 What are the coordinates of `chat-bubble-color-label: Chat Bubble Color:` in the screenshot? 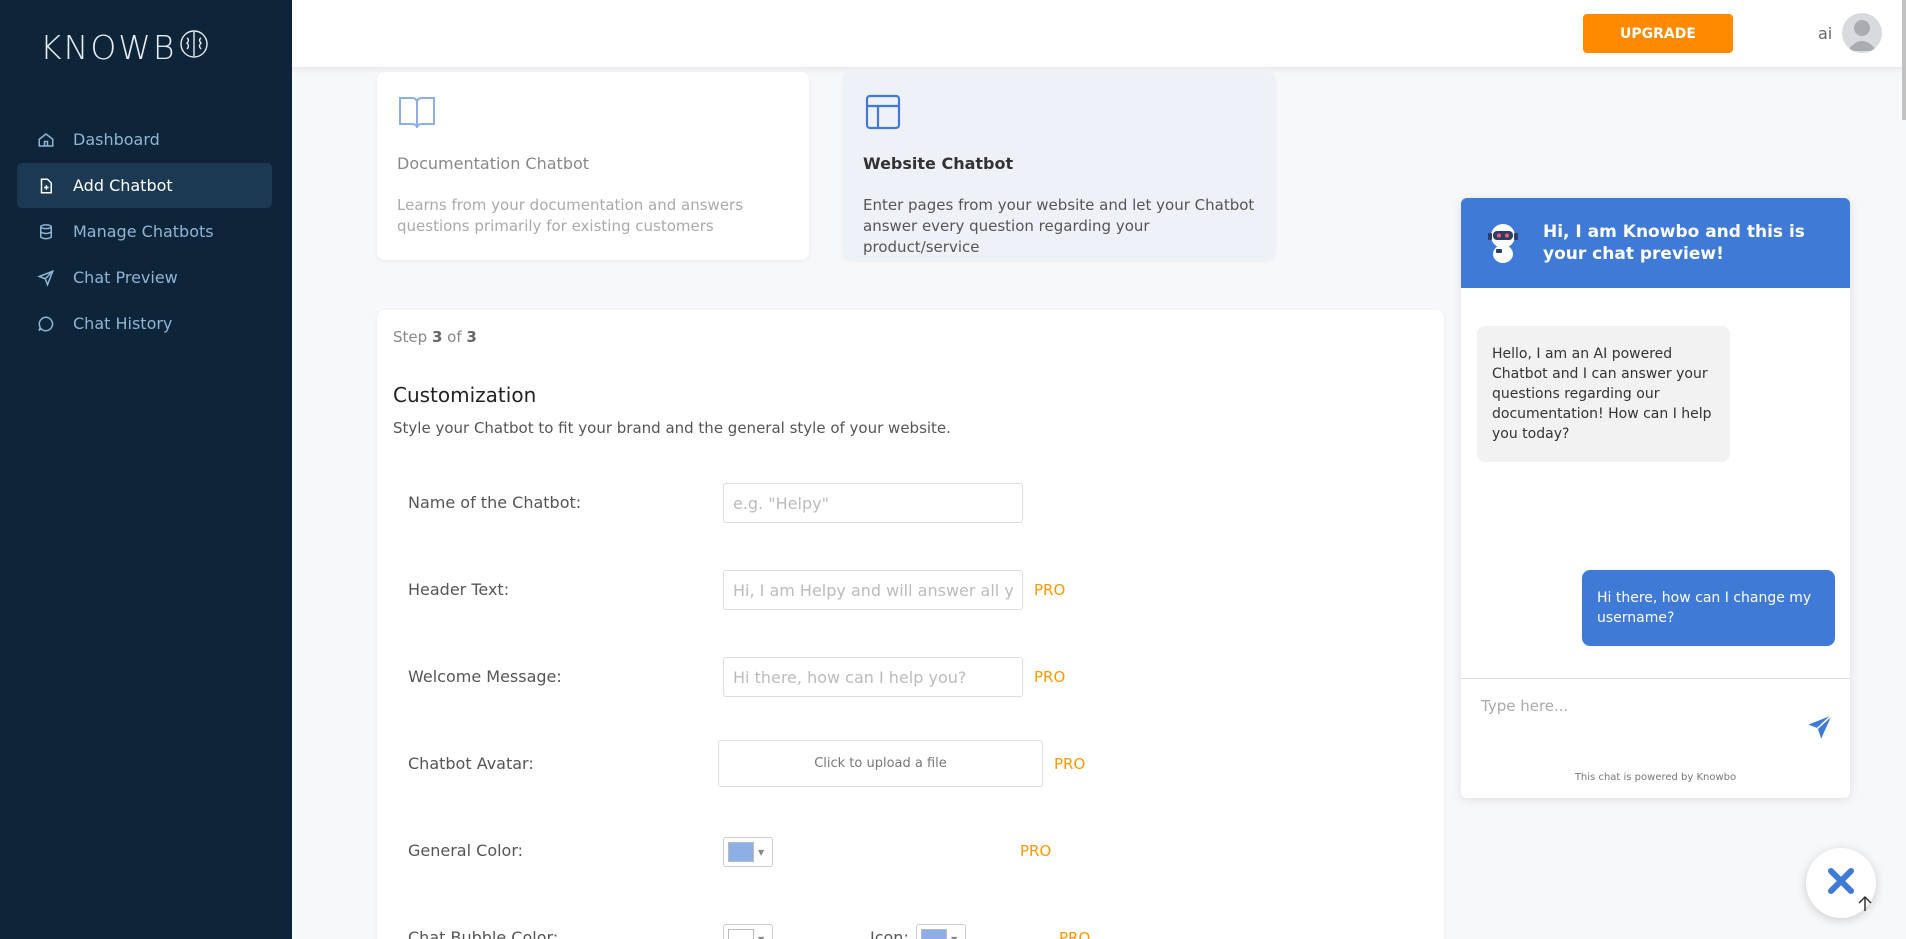 It's located at (483, 933).